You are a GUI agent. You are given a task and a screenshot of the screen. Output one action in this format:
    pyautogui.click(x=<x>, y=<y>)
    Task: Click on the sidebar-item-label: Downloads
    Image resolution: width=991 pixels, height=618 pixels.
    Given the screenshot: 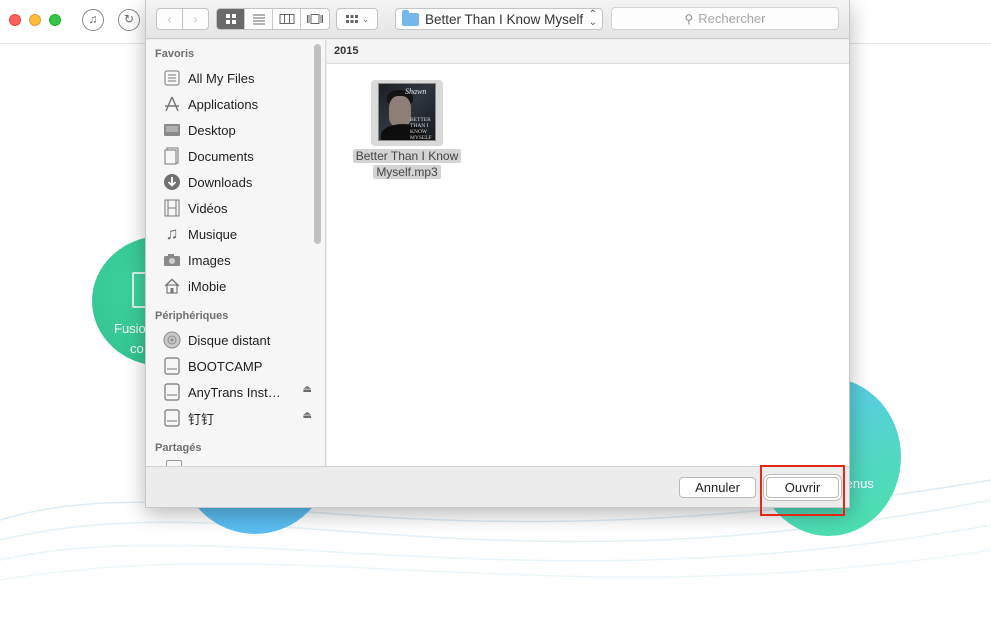 What is the action you would take?
    pyautogui.click(x=220, y=182)
    